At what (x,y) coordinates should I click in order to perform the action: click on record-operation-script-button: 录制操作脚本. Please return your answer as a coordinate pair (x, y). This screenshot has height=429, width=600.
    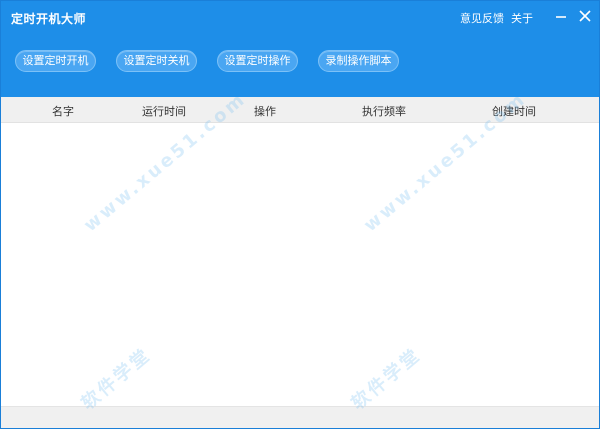
    Looking at the image, I should click on (358, 61).